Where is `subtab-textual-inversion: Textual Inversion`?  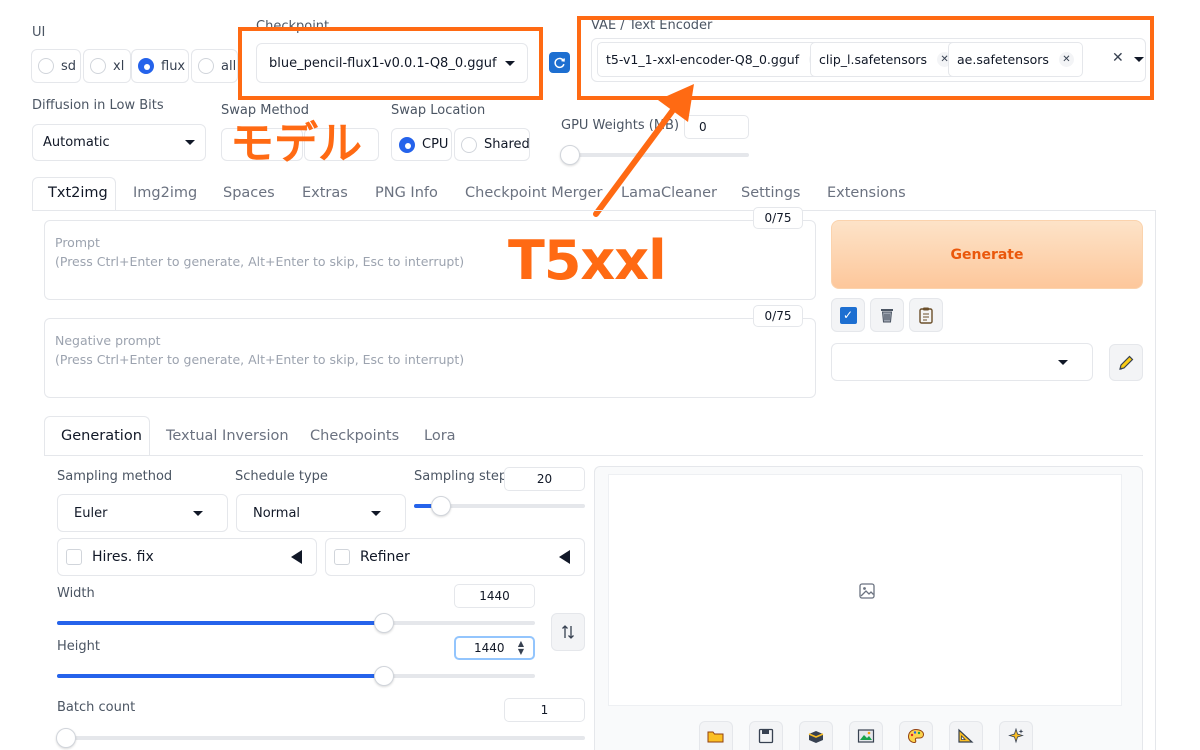
subtab-textual-inversion: Textual Inversion is located at coordinates (227, 436).